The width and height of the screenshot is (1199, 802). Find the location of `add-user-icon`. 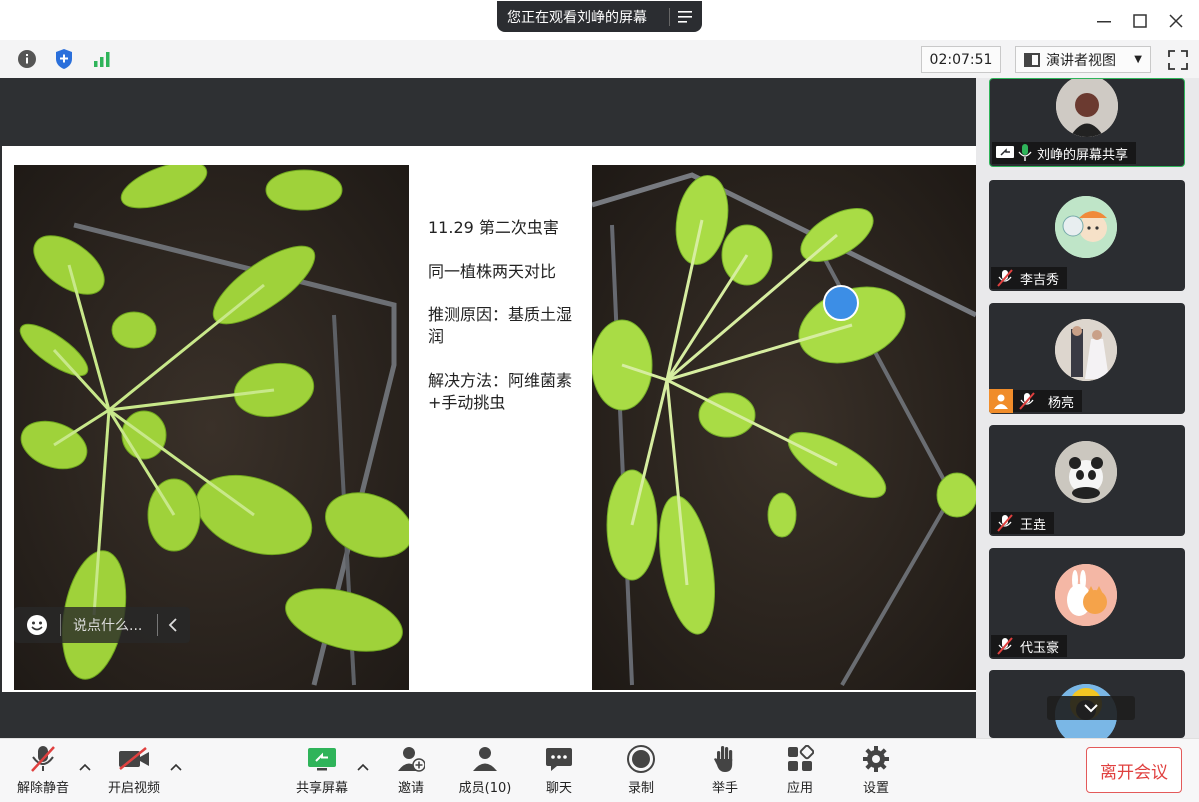

add-user-icon is located at coordinates (411, 759).